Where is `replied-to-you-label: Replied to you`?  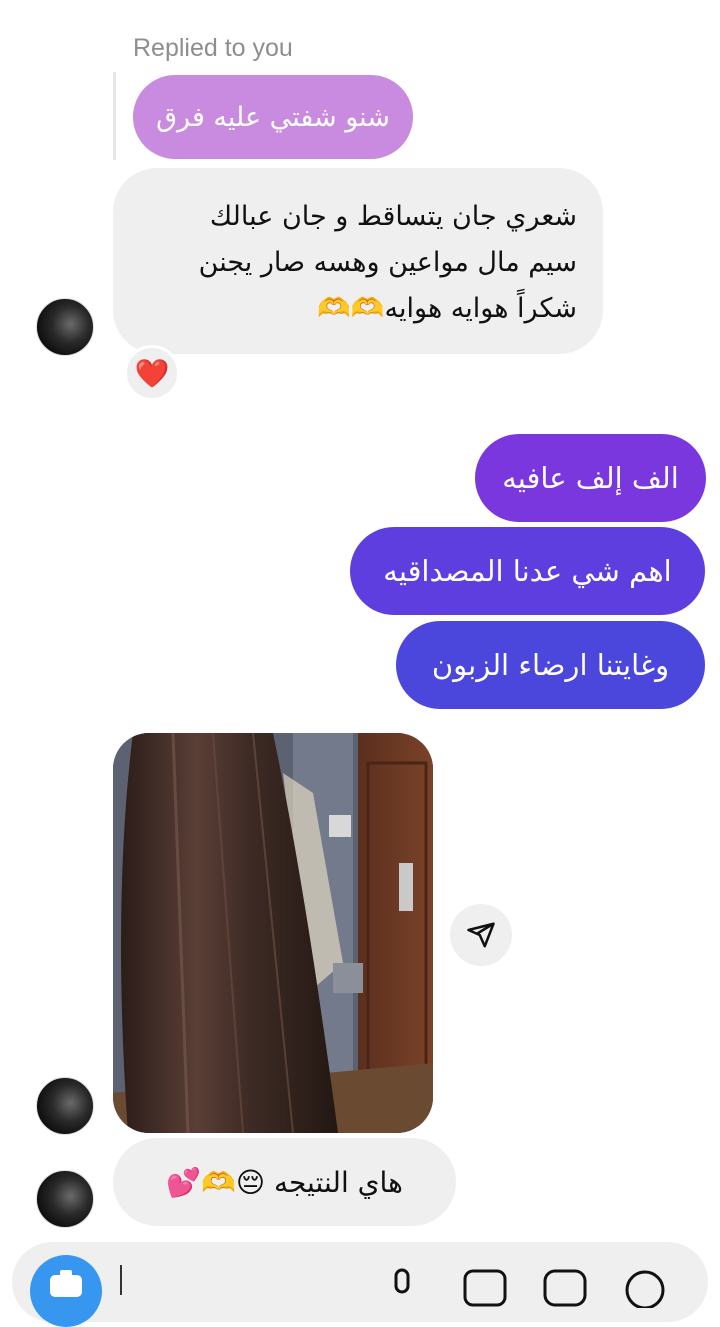 replied-to-you-label: Replied to you is located at coordinates (213, 48).